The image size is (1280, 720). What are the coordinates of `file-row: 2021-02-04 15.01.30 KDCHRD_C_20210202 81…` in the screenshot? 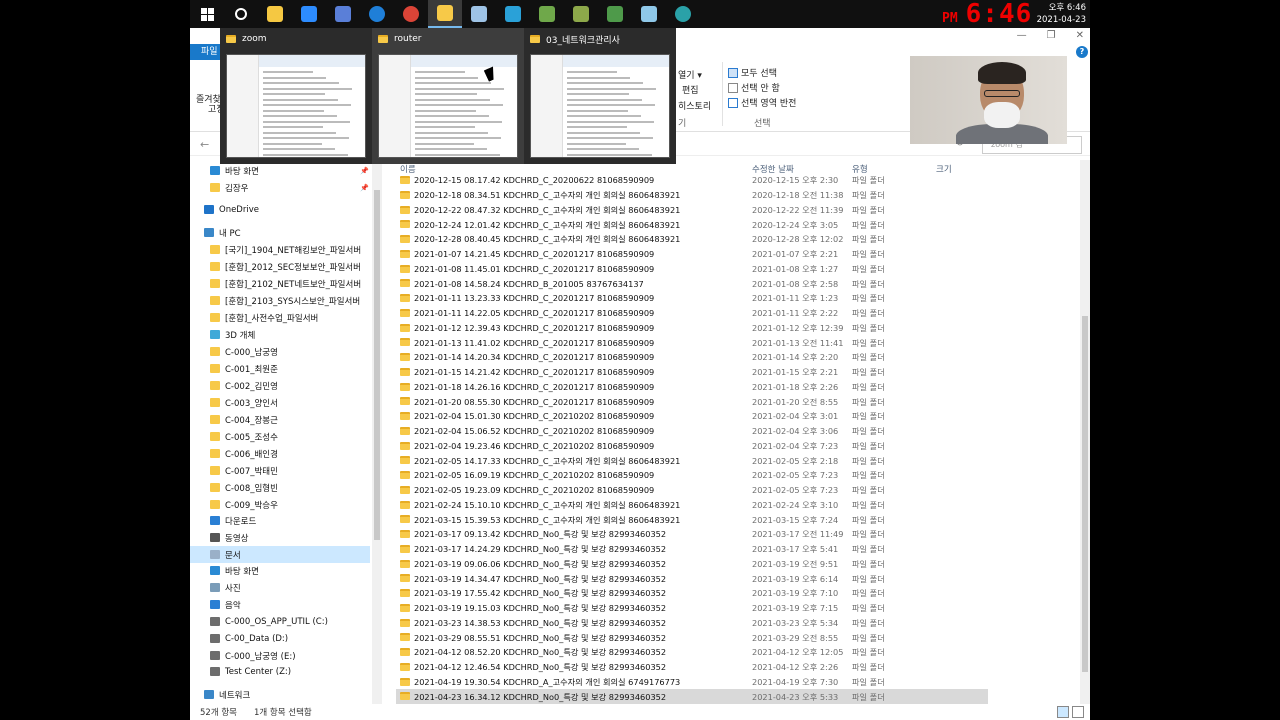 It's located at (692, 416).